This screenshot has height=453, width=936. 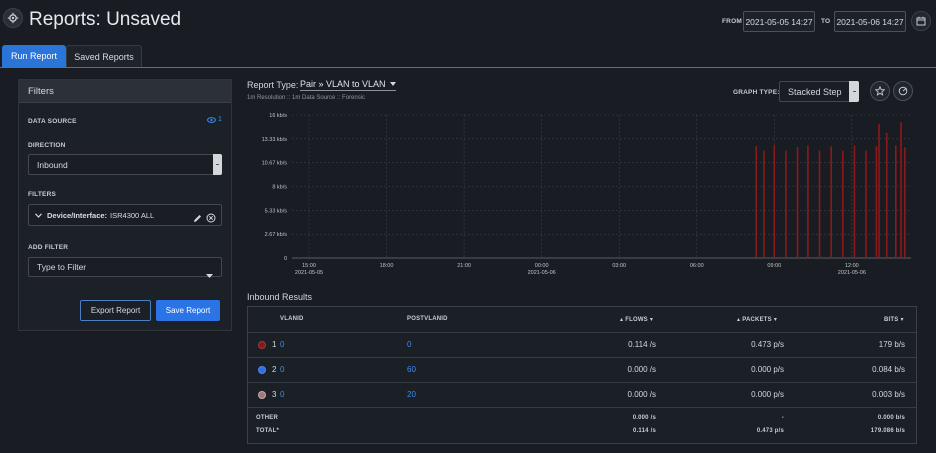 I want to click on total-label: TOTAL*, so click(x=267, y=431).